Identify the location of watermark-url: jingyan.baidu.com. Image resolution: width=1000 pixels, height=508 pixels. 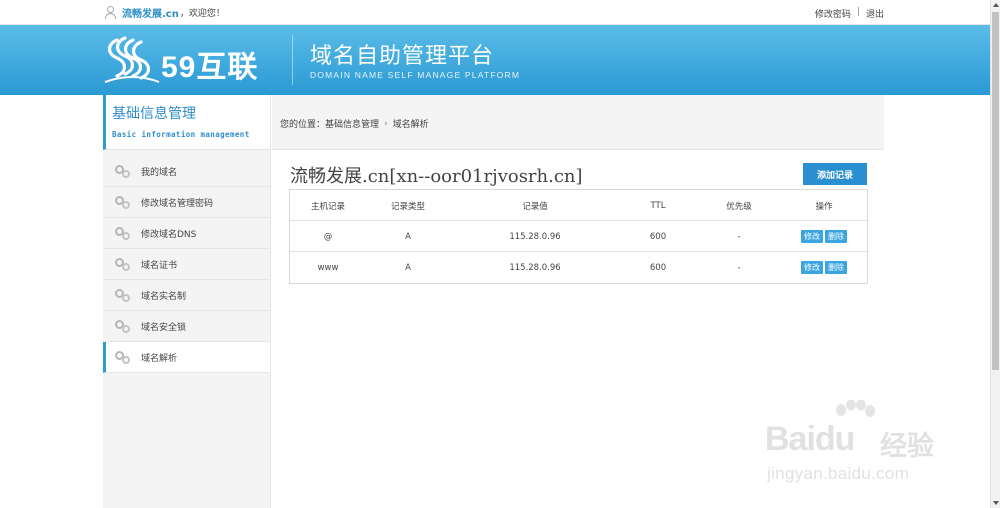
(838, 473).